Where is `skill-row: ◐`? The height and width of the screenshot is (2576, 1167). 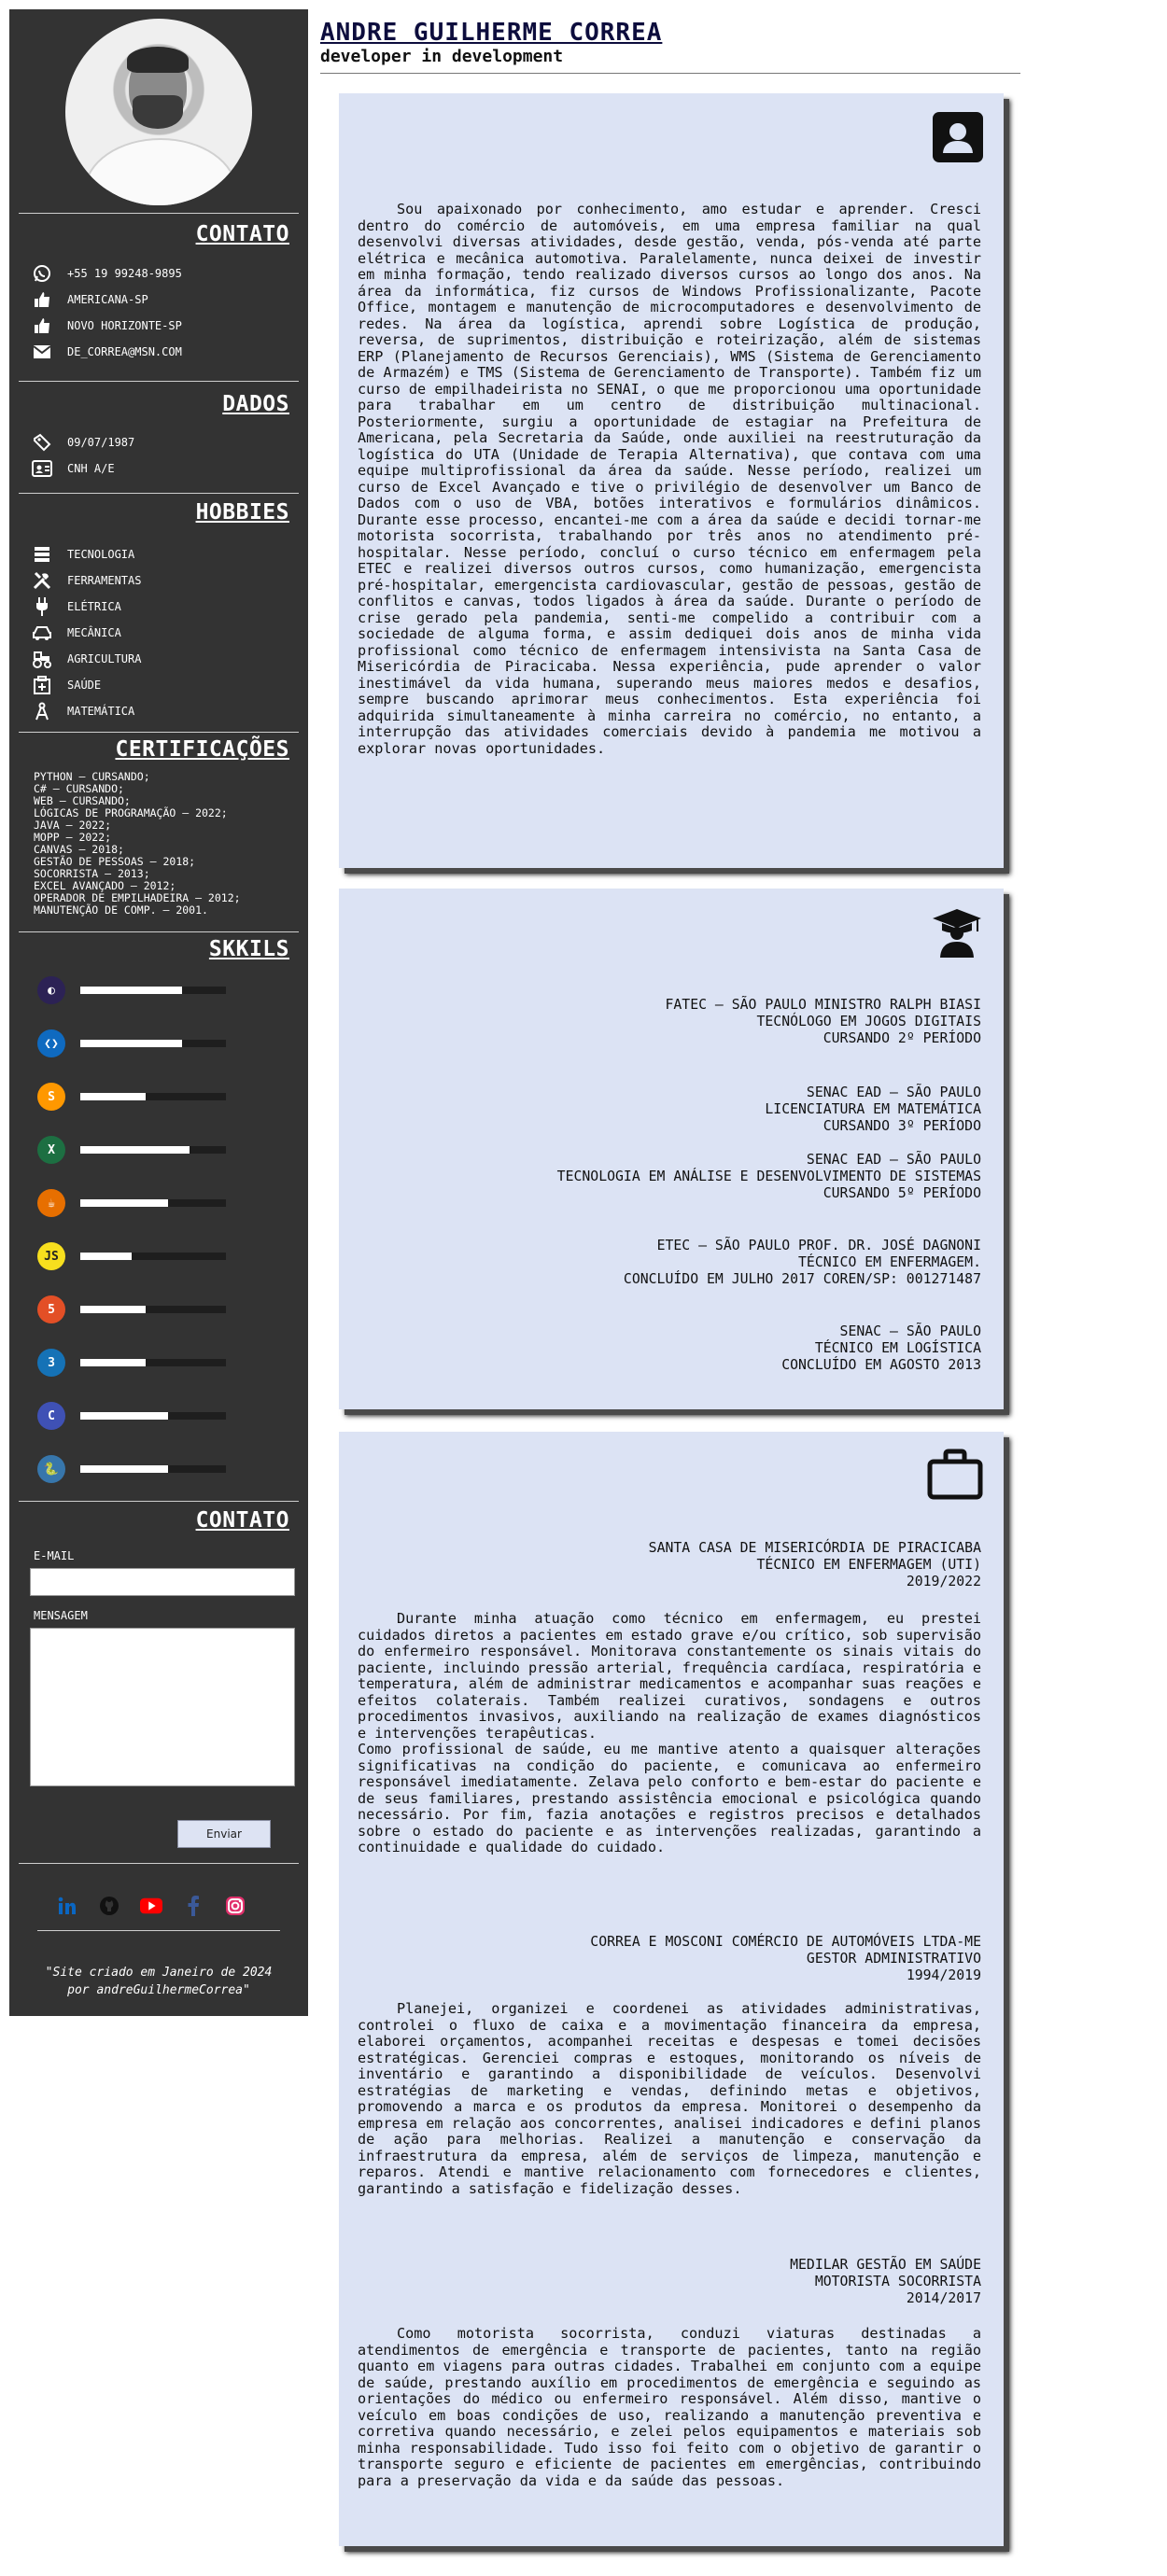
skill-row: ◐ is located at coordinates (158, 990).